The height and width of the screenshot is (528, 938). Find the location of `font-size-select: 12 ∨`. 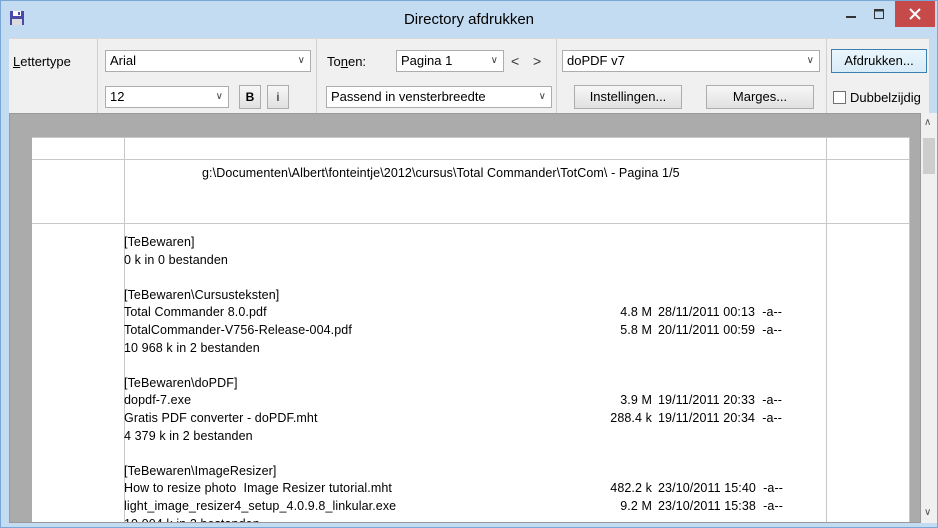

font-size-select: 12 ∨ is located at coordinates (167, 97).